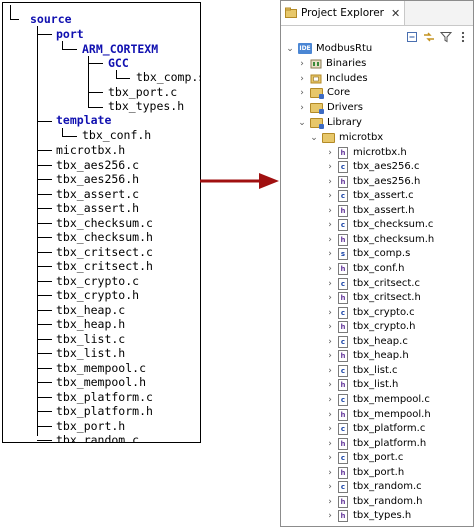 This screenshot has height=527, width=474. What do you see at coordinates (91, 310) in the screenshot?
I see `file-item: tbx_heap.c` at bounding box center [91, 310].